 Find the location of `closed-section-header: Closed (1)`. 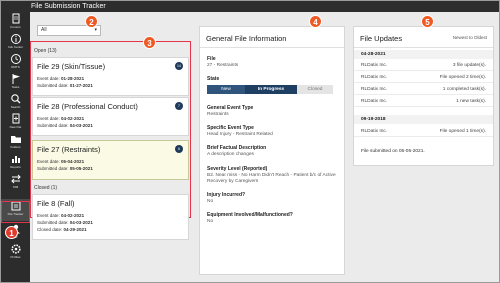

closed-section-header: Closed (1) is located at coordinates (45, 188).